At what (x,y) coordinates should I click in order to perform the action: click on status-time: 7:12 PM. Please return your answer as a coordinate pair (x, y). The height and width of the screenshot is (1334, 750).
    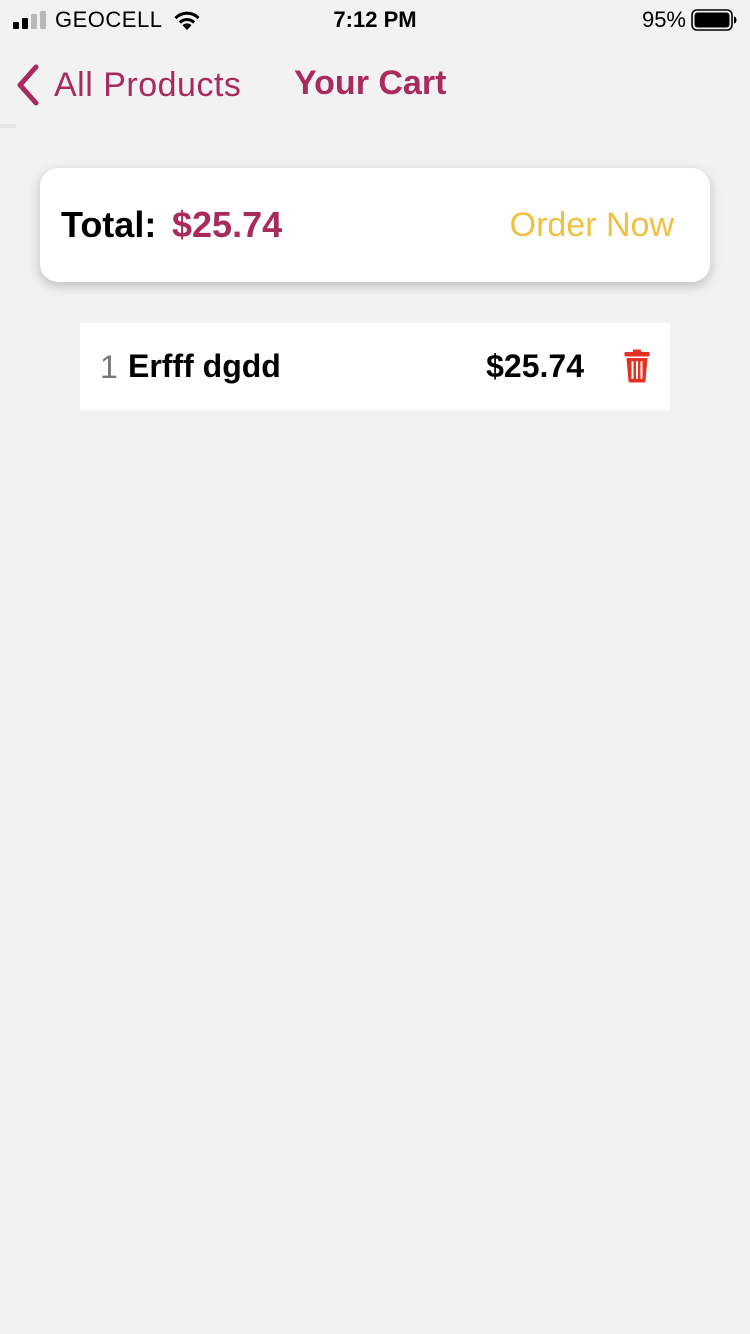
    Looking at the image, I should click on (375, 19).